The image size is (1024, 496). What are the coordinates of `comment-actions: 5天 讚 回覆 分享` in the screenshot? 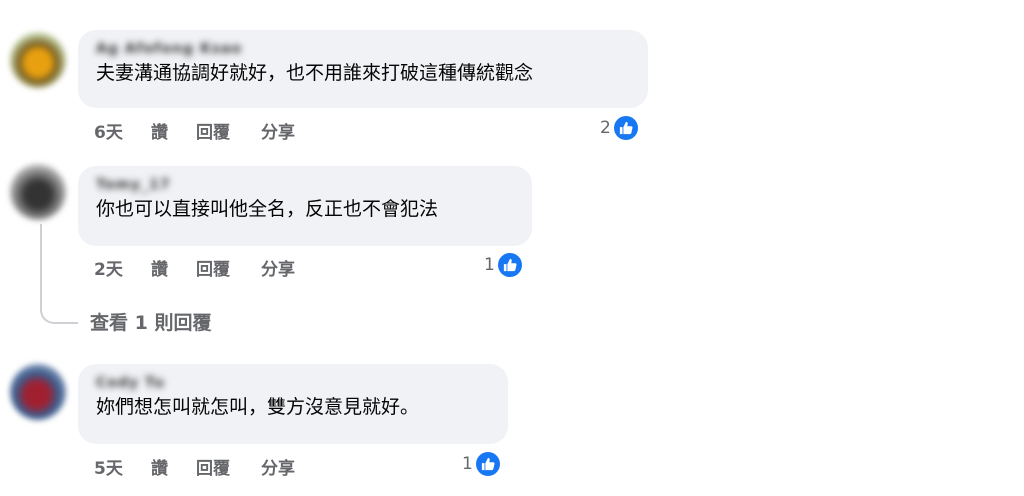 It's located at (194, 466).